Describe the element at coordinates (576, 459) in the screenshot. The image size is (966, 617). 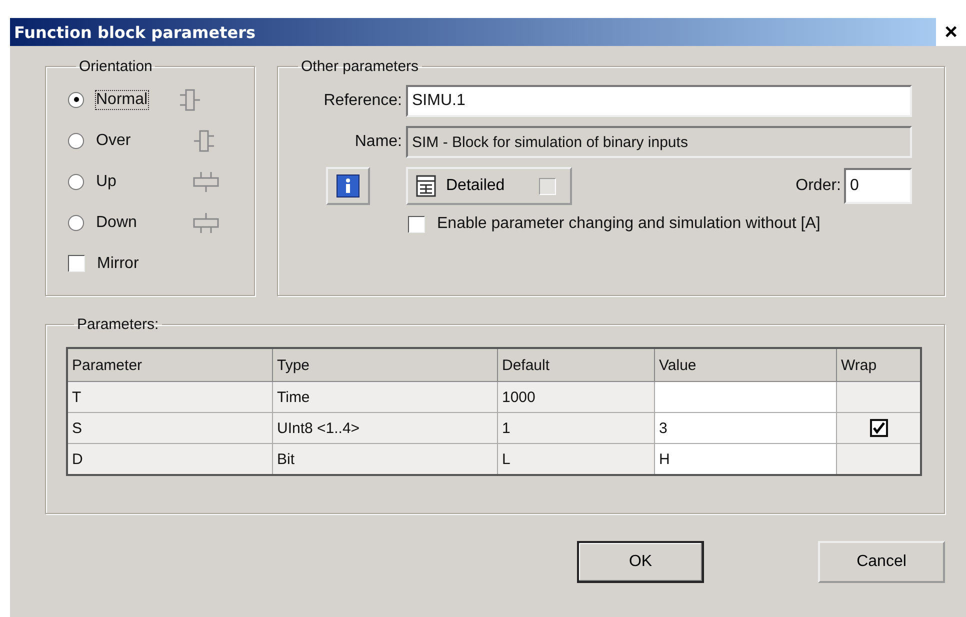
I see `table-cell: L` at that location.